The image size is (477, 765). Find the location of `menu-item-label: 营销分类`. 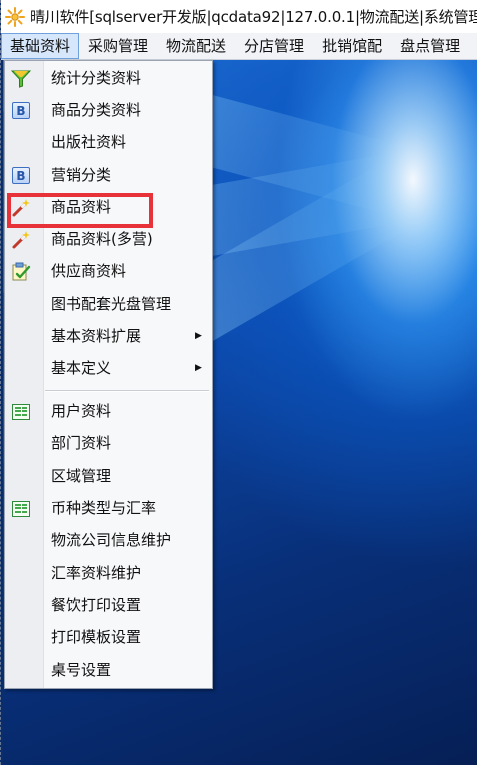

menu-item-label: 营销分类 is located at coordinates (81, 175).